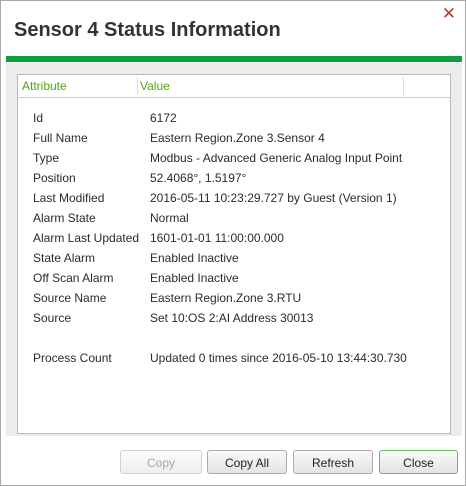 Image resolution: width=466 pixels, height=486 pixels. I want to click on table-row: Alarm State Normal, so click(234, 219).